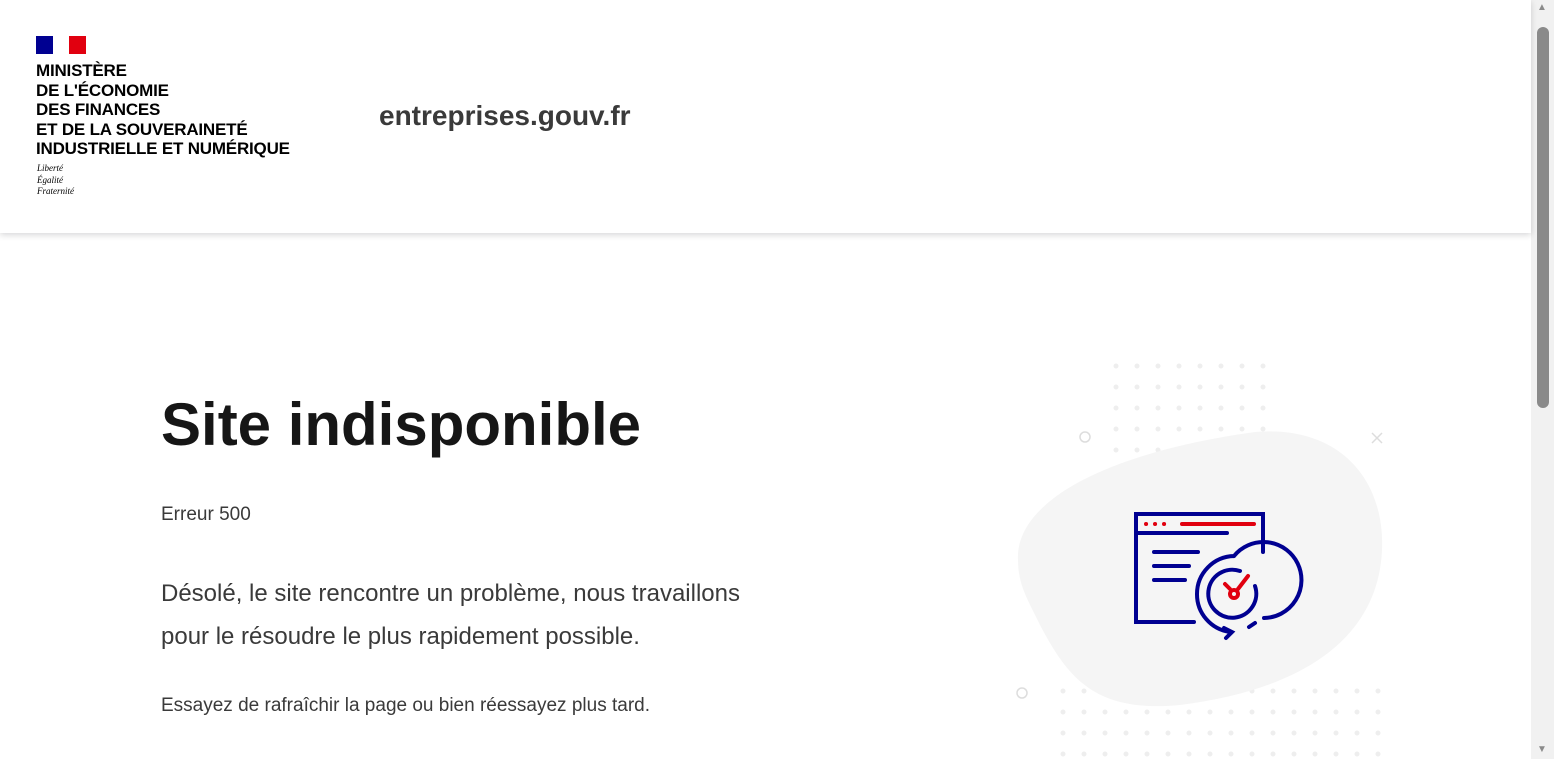 This screenshot has height=759, width=1554. What do you see at coordinates (1377, 438) in the screenshot?
I see `cross-decoration` at bounding box center [1377, 438].